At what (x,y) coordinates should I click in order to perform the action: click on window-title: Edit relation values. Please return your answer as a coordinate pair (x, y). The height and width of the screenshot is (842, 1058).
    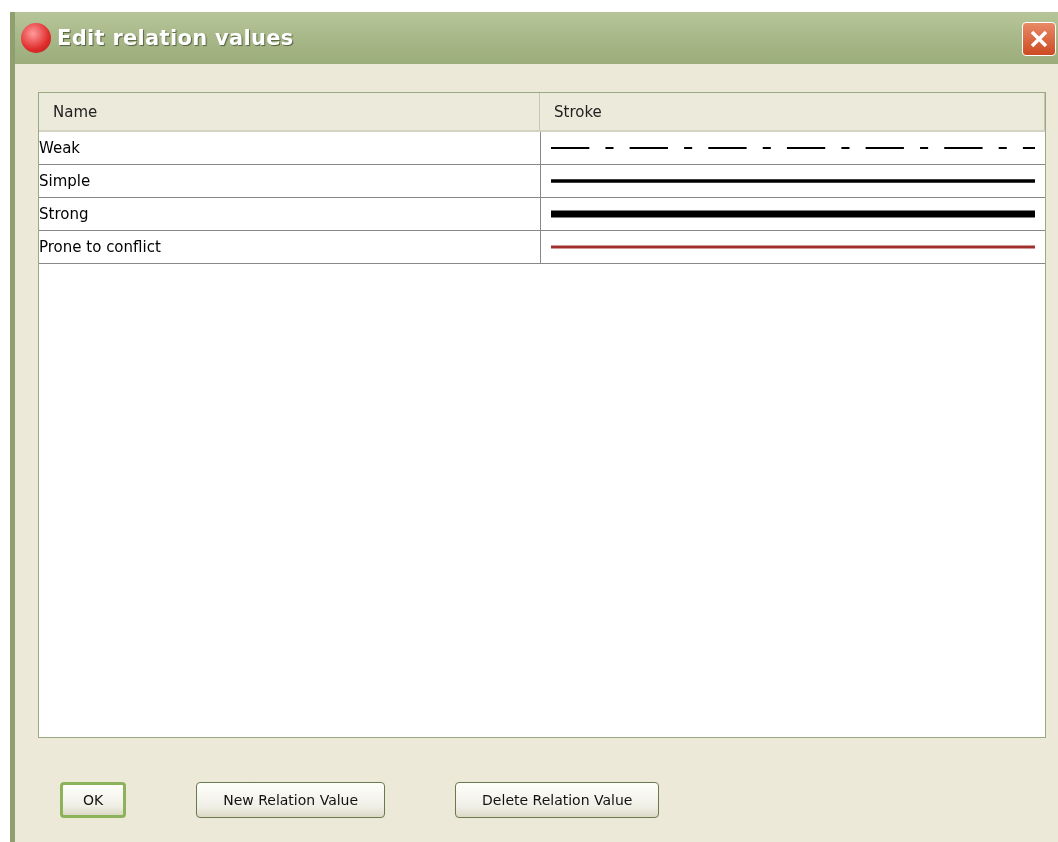
    Looking at the image, I should click on (175, 38).